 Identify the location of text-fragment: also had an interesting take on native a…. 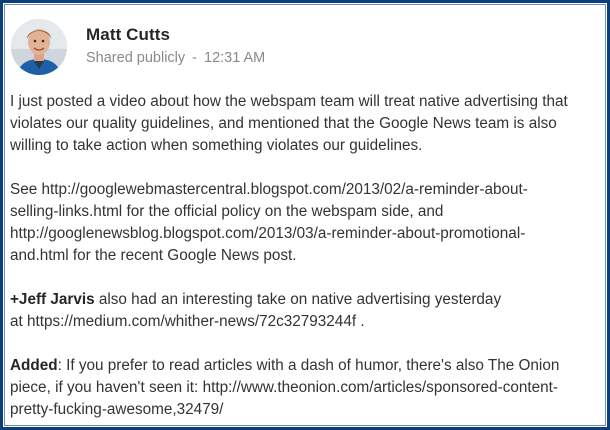
(298, 299).